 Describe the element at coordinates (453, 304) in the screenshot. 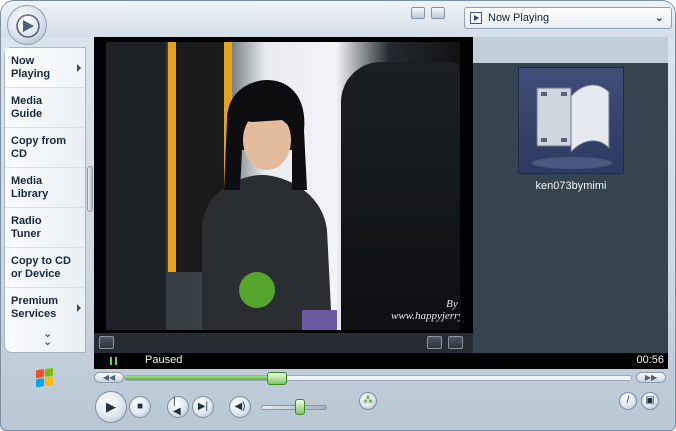

I see `video-credit-line: By Mimi` at that location.